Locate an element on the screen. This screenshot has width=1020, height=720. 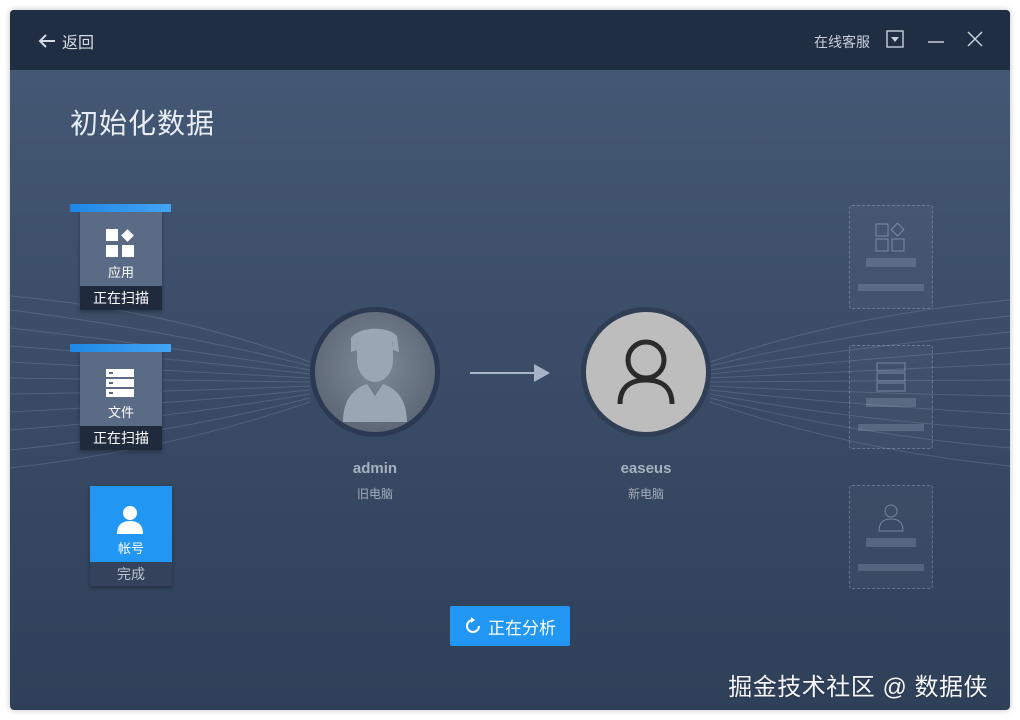
analyzing-button: 正在分析 is located at coordinates (510, 626).